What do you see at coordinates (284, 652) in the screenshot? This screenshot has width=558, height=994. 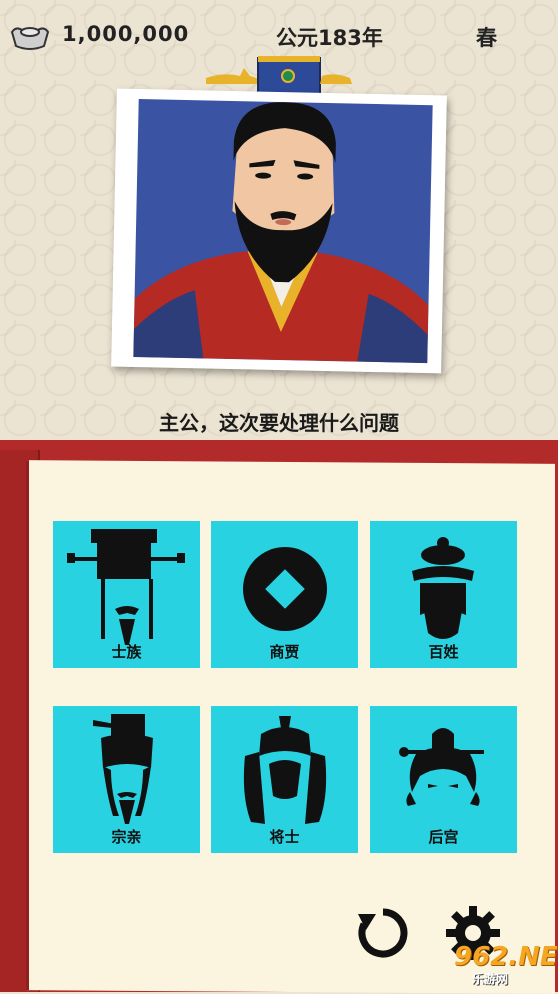 I see `category-label: 商贾` at bounding box center [284, 652].